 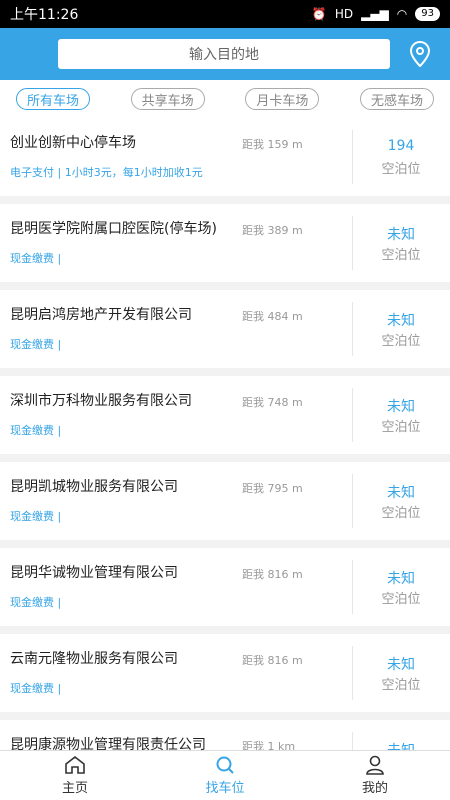 What do you see at coordinates (75, 775) in the screenshot?
I see `nav-home: 主页` at bounding box center [75, 775].